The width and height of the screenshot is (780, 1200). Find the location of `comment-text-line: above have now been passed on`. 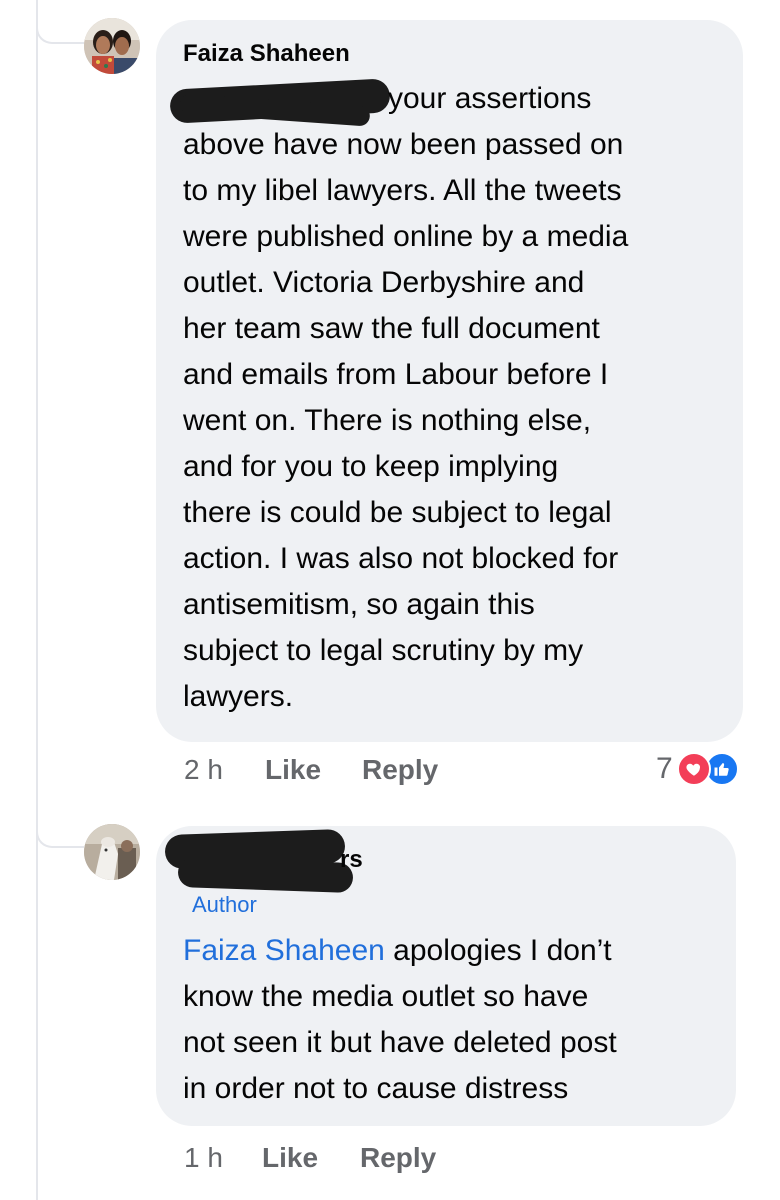

comment-text-line: above have now been passed on is located at coordinates (403, 144).